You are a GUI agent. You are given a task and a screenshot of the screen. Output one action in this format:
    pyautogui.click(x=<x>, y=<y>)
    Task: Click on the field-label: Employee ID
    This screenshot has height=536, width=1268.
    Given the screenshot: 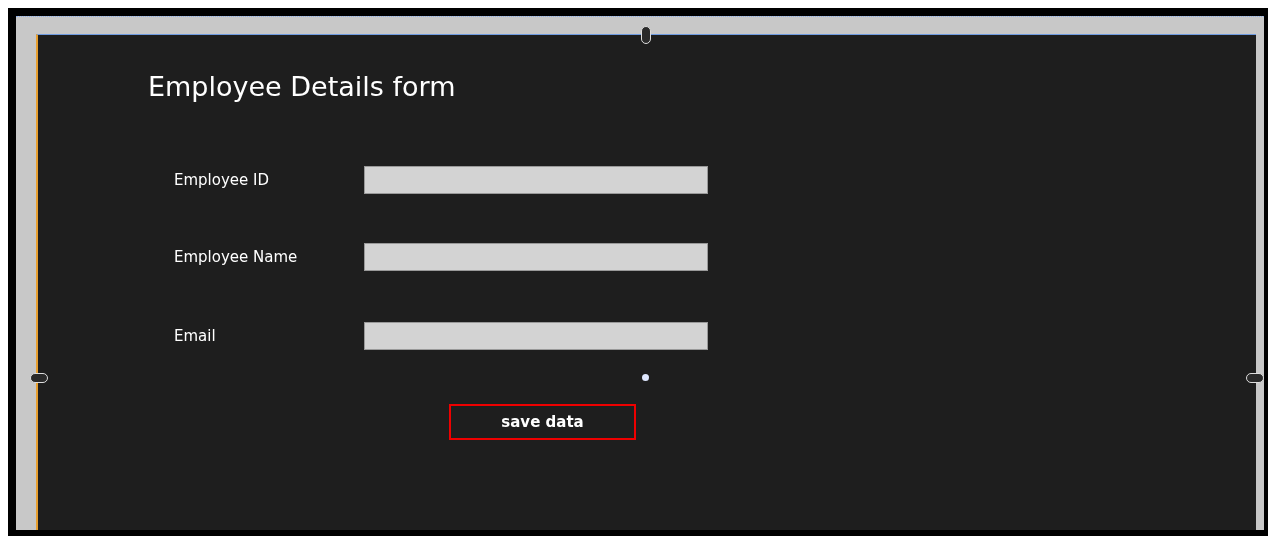 What is the action you would take?
    pyautogui.click(x=222, y=180)
    